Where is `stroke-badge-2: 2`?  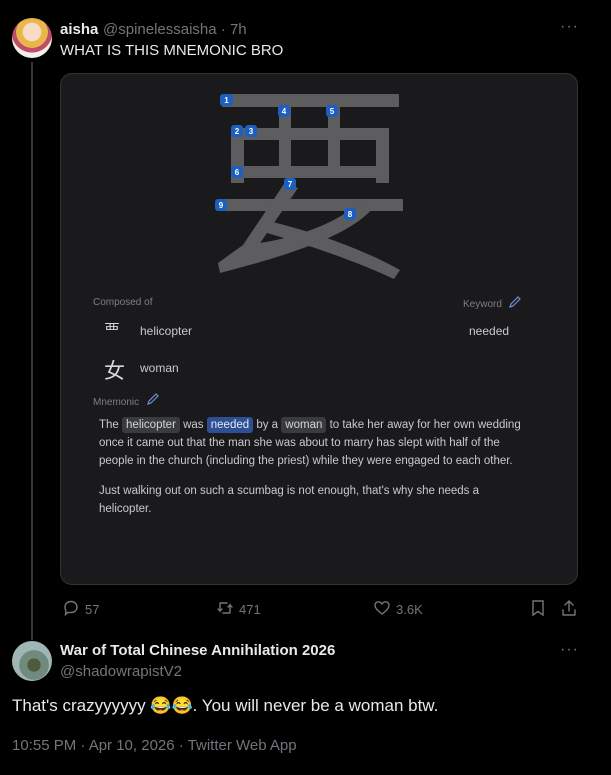 stroke-badge-2: 2 is located at coordinates (237, 131).